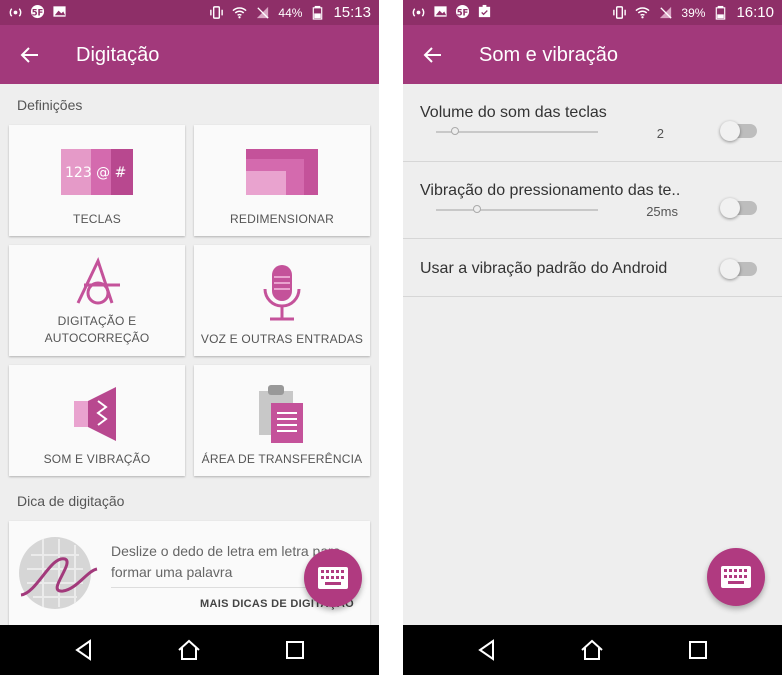 Image resolution: width=782 pixels, height=675 pixels. I want to click on tile-sound-label: SOM E VIBRAÇÃO, so click(97, 459).